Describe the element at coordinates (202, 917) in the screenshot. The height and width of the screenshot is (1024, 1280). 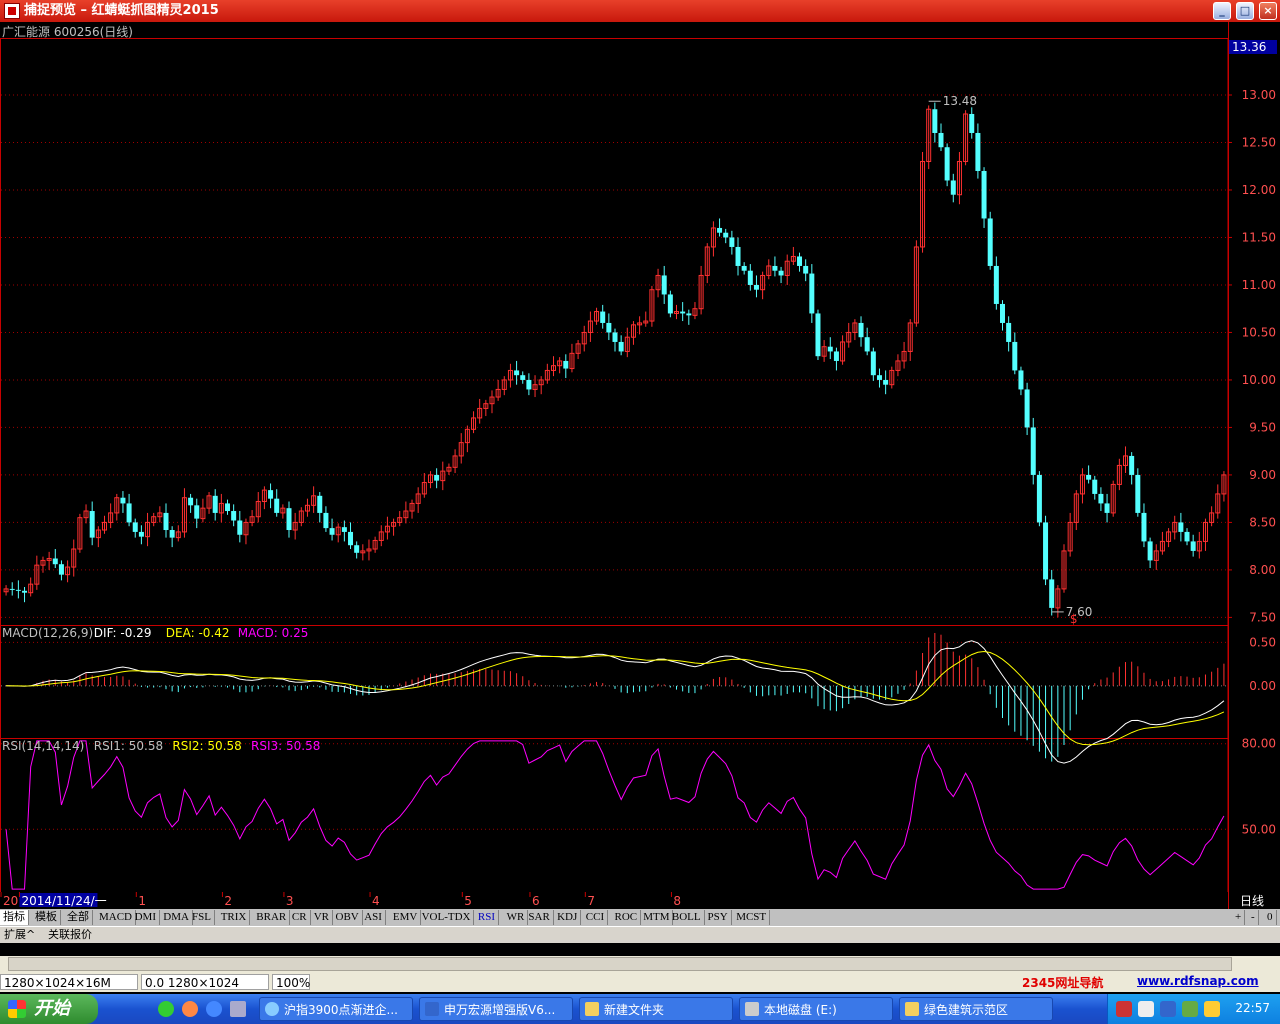
I see `tab-fsl: FSL` at that location.